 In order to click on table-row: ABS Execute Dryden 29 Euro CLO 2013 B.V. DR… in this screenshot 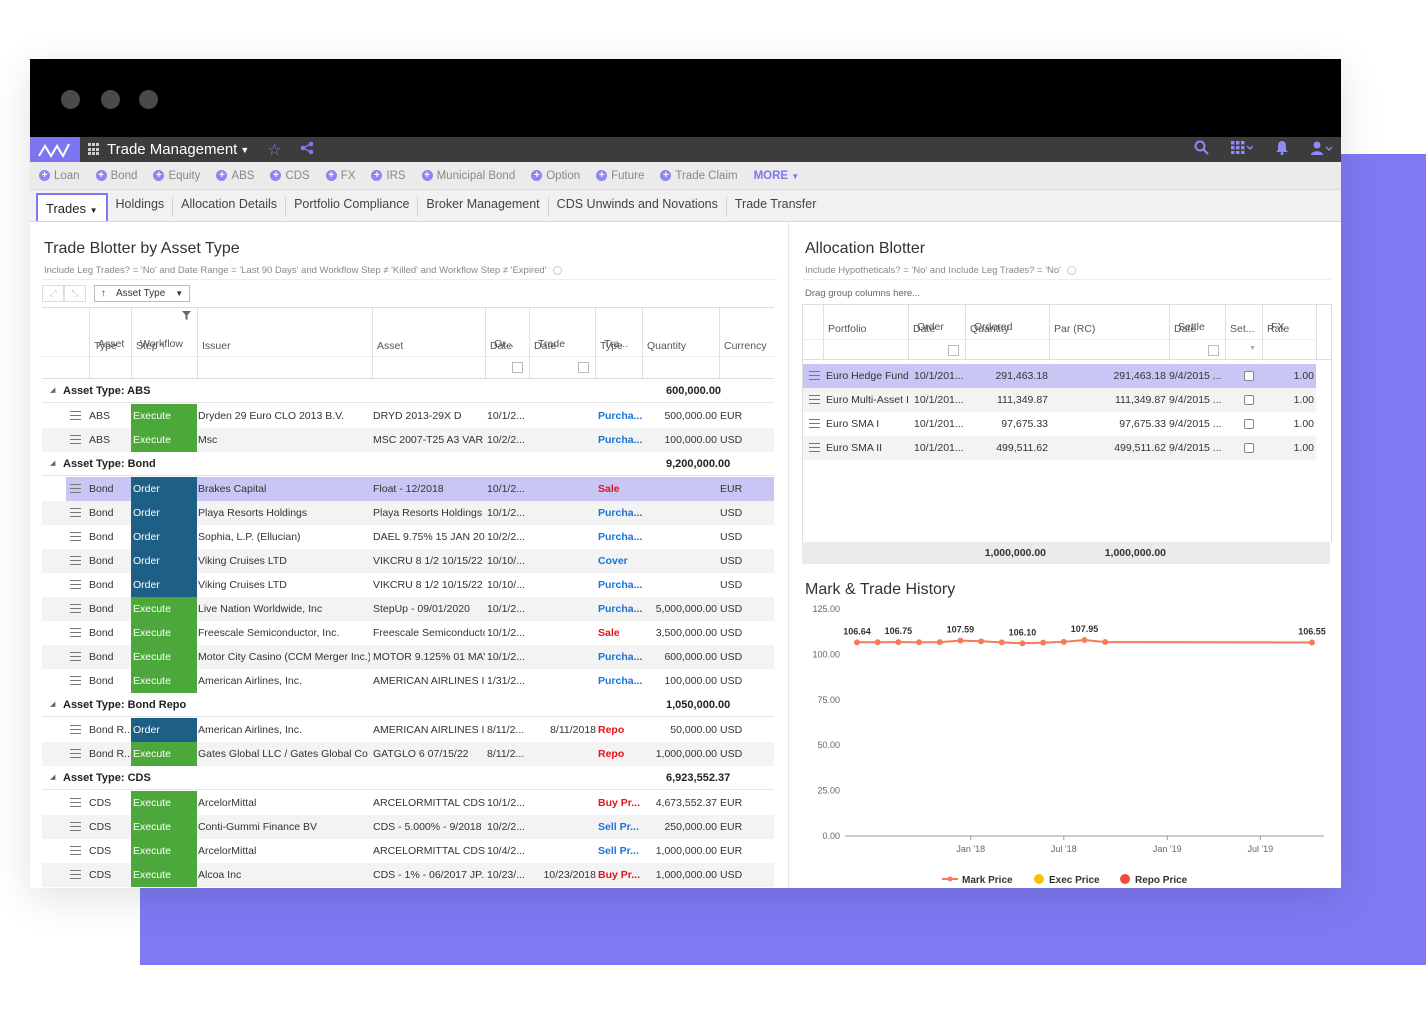, I will do `click(408, 416)`.